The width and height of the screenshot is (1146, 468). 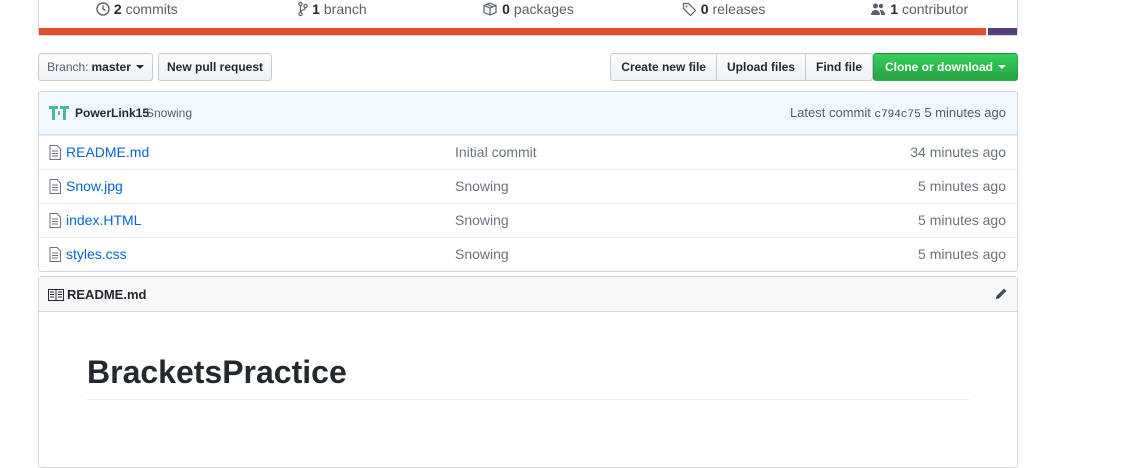 What do you see at coordinates (528, 294) in the screenshot?
I see `readme-header: README.md` at bounding box center [528, 294].